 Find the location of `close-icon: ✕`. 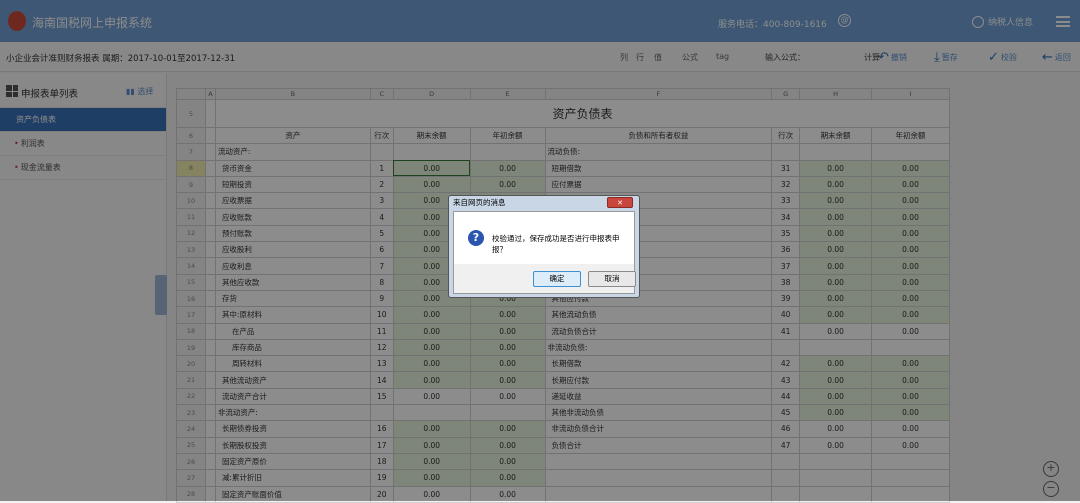

close-icon: ✕ is located at coordinates (620, 202).